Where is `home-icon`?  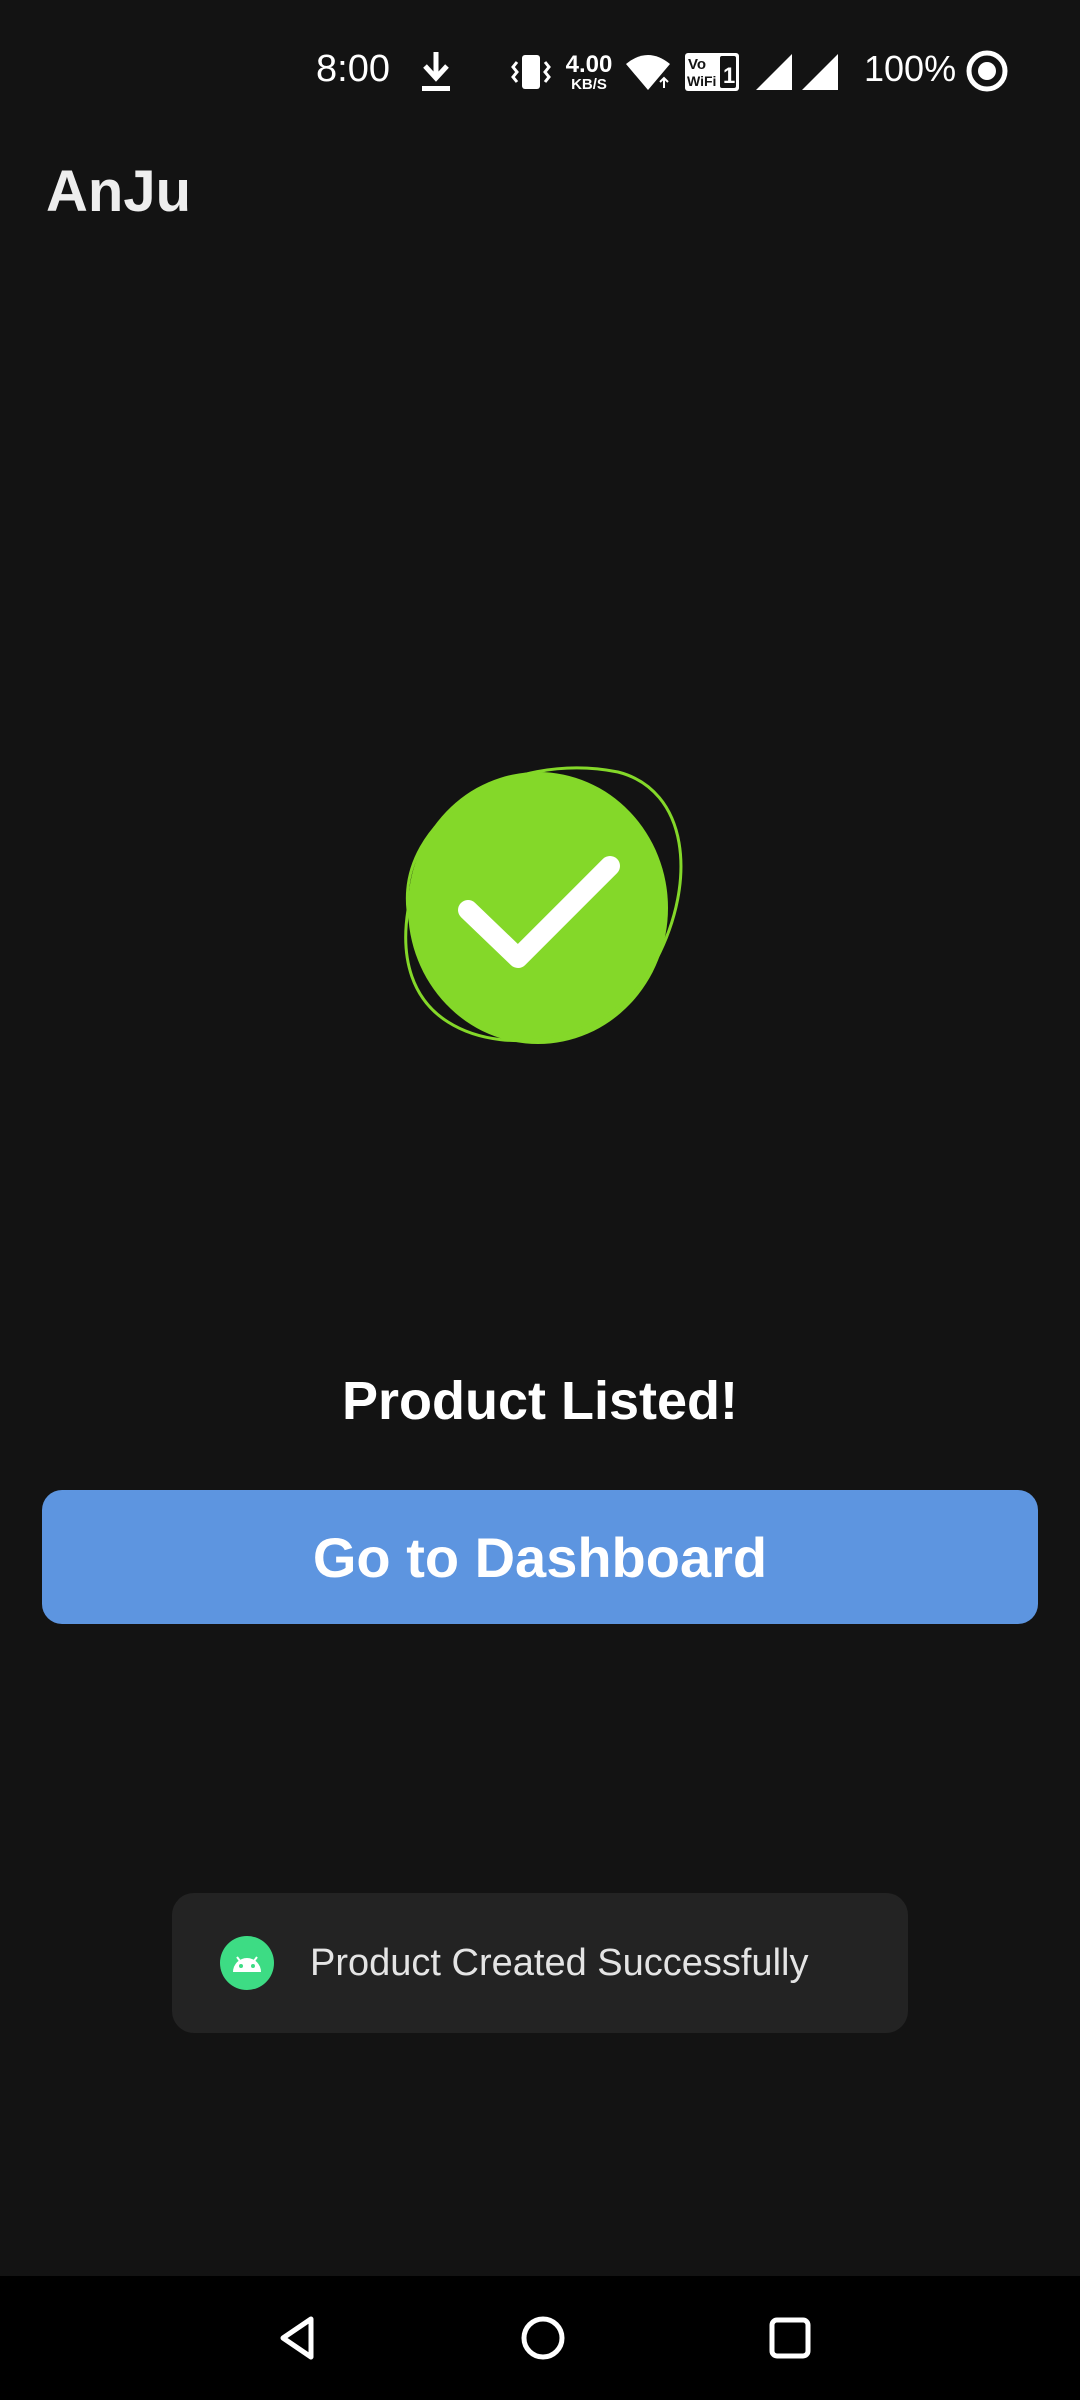
home-icon is located at coordinates (543, 2338).